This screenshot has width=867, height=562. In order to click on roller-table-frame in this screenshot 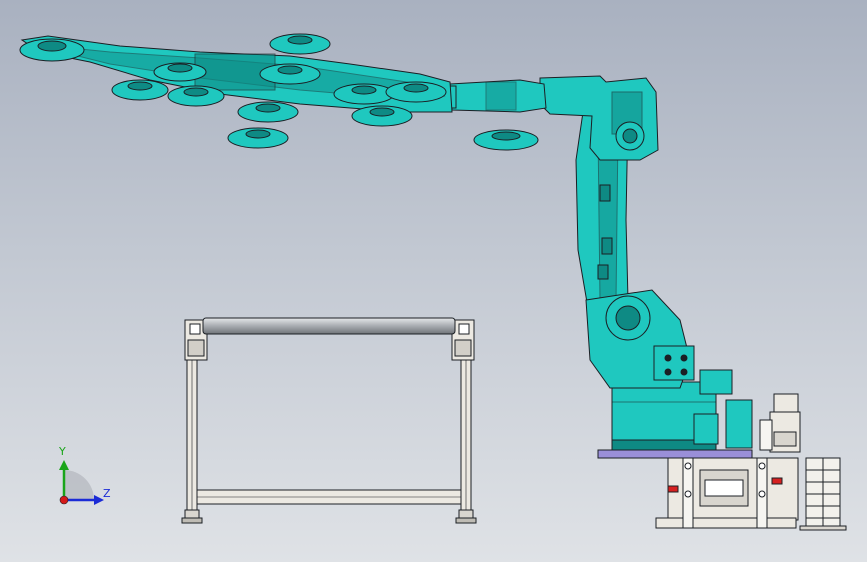, I will do `click(329, 421)`.